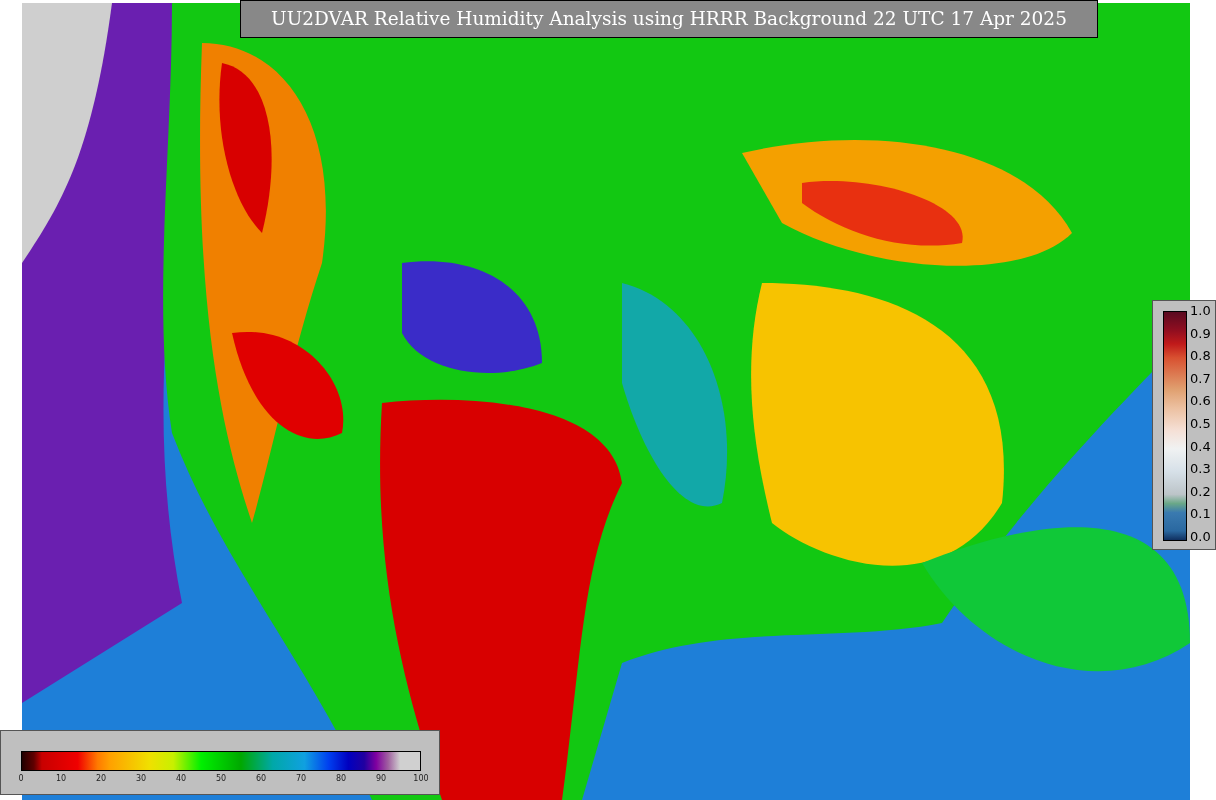 Image resolution: width=1216 pixels, height=800 pixels. I want to click on colorbar-tick-label: 40, so click(181, 779).